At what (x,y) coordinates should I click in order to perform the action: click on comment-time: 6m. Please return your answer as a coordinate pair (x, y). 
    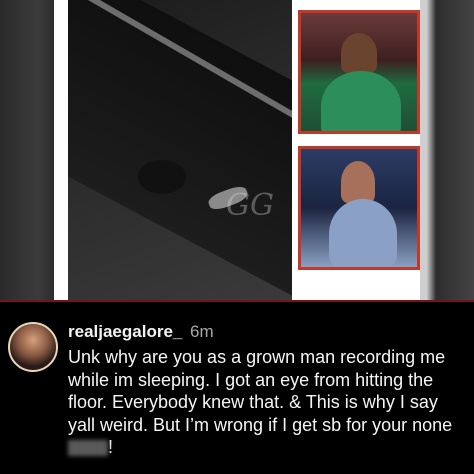
    Looking at the image, I should click on (202, 331).